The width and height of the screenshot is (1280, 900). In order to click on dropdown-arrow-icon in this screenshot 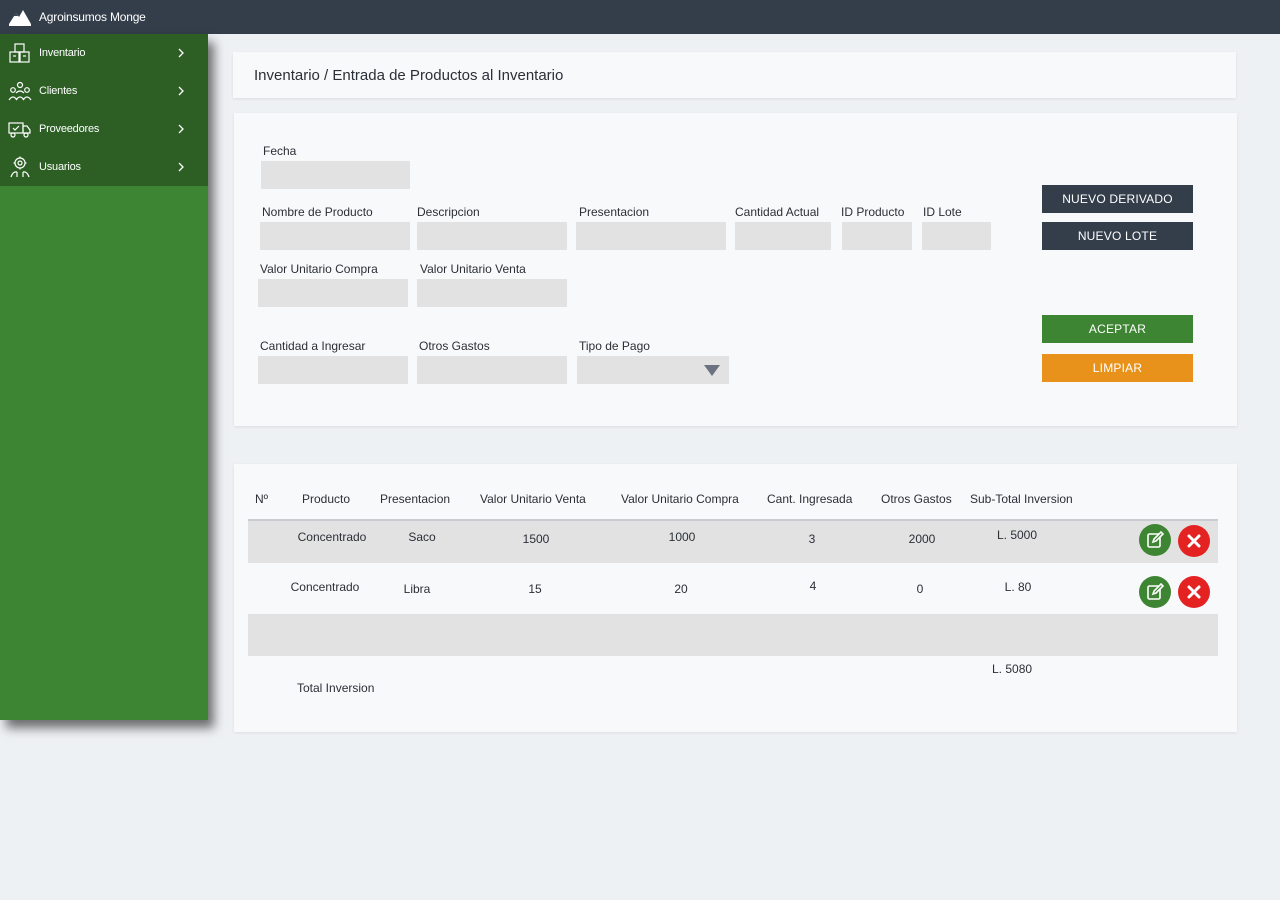, I will do `click(712, 370)`.